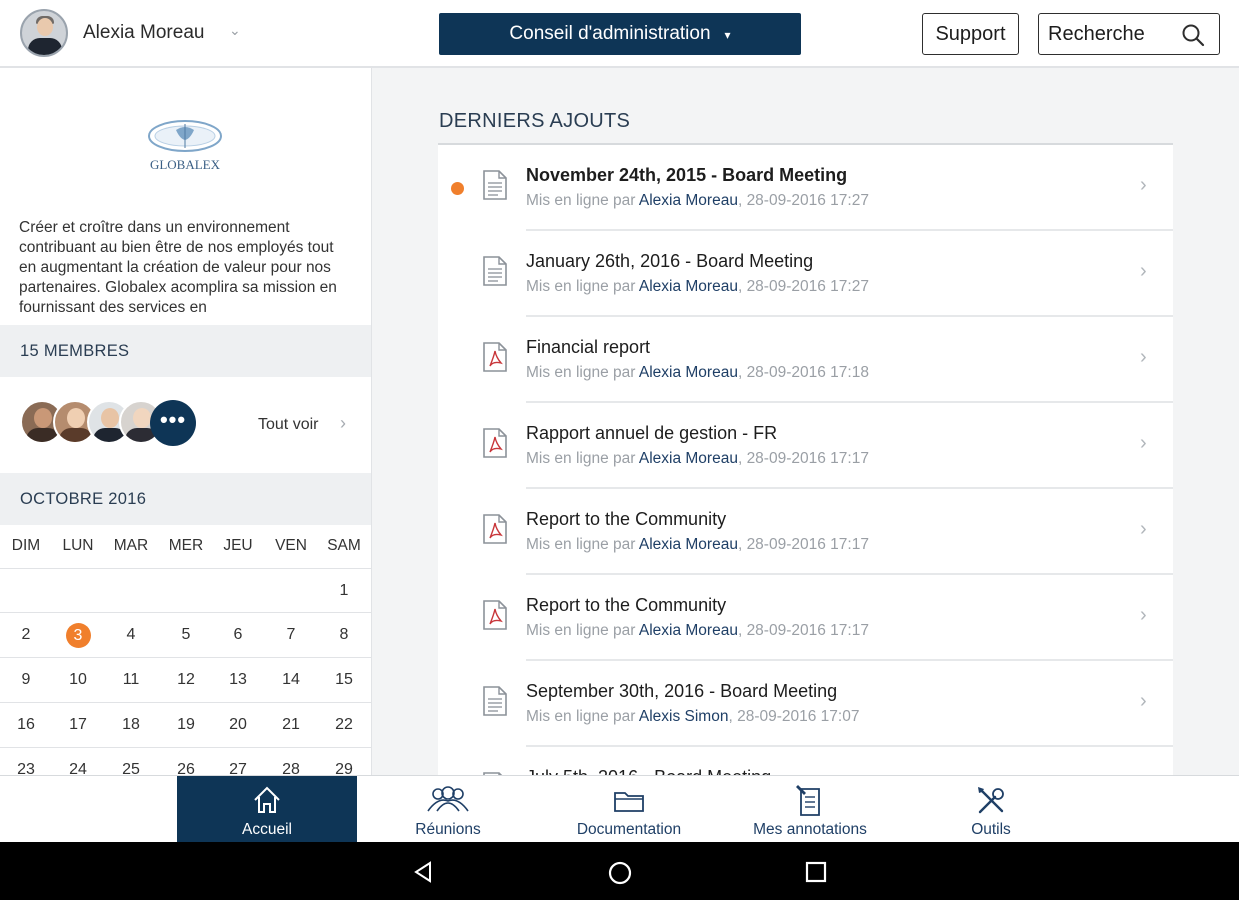 This screenshot has width=1239, height=900. What do you see at coordinates (131, 635) in the screenshot?
I see `calendar-day: 4` at bounding box center [131, 635].